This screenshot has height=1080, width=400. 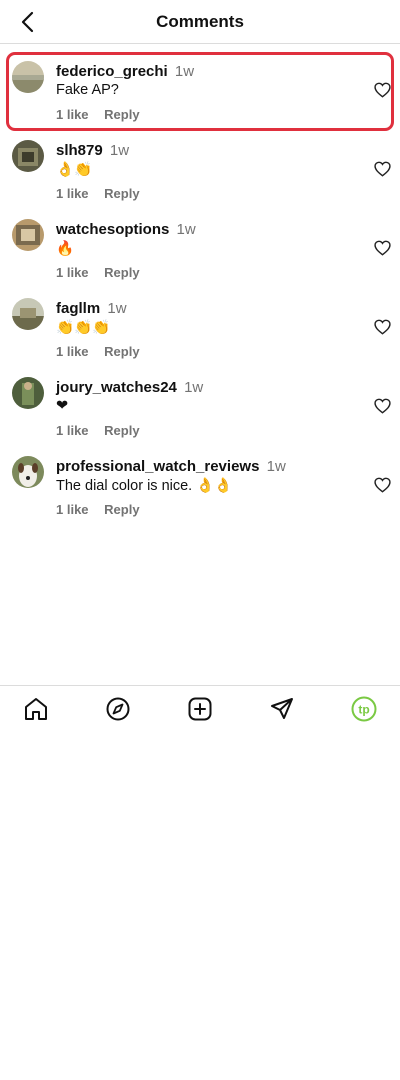 I want to click on profile-avatar-icon: tp, so click(x=364, y=709).